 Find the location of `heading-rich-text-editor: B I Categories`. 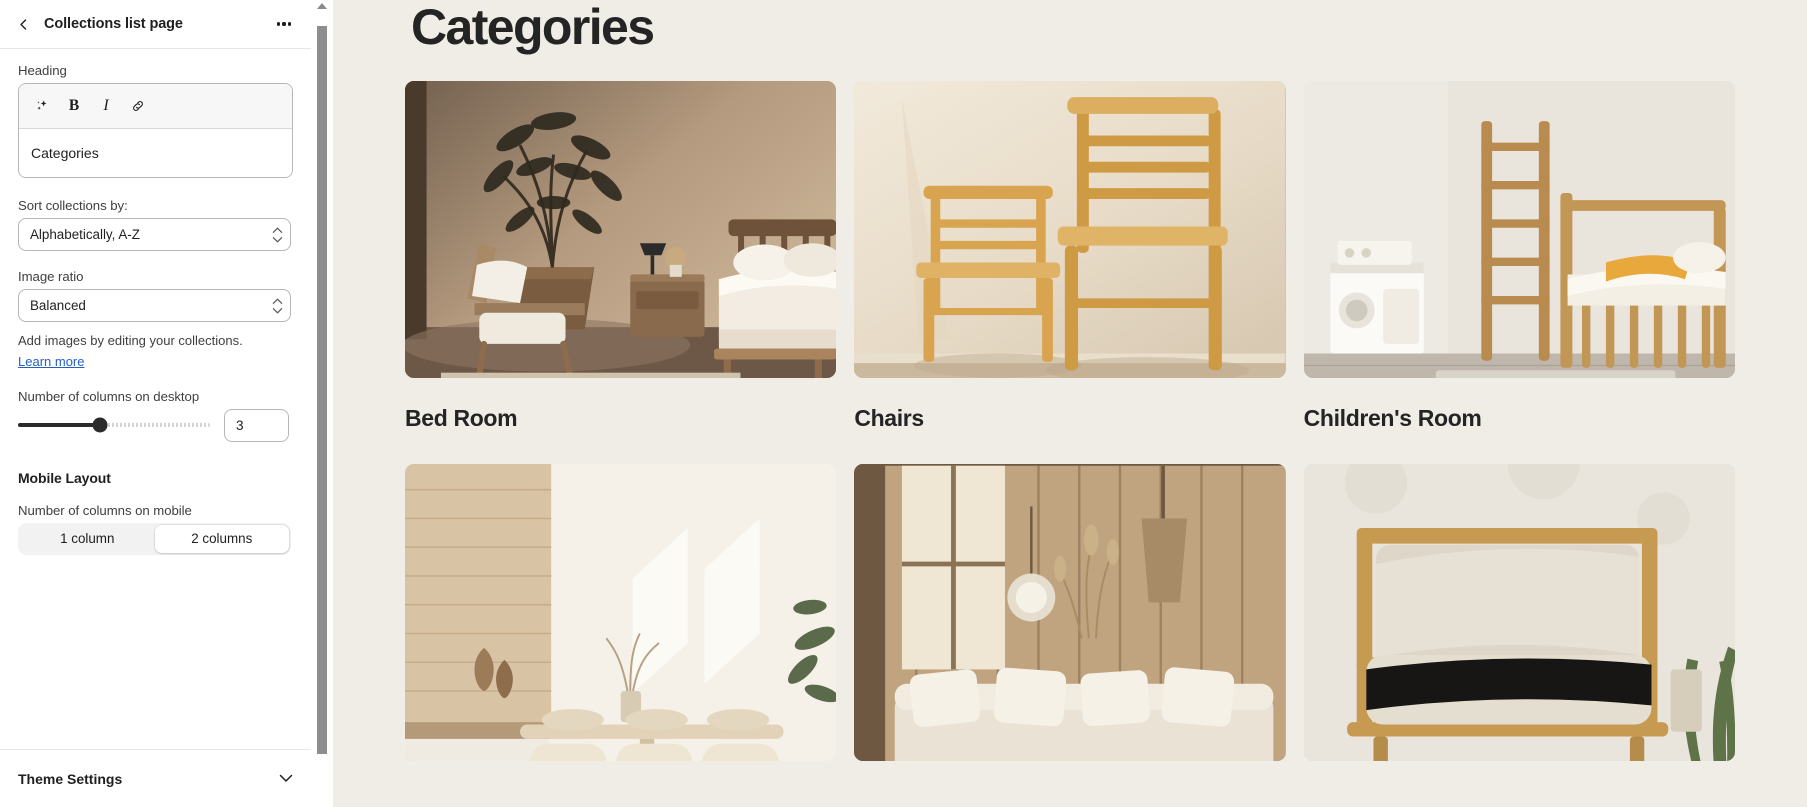

heading-rich-text-editor: B I Categories is located at coordinates (155, 130).